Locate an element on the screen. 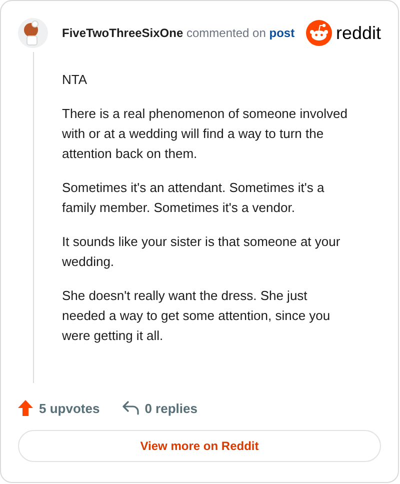  reply-count: 0 replies is located at coordinates (171, 409).